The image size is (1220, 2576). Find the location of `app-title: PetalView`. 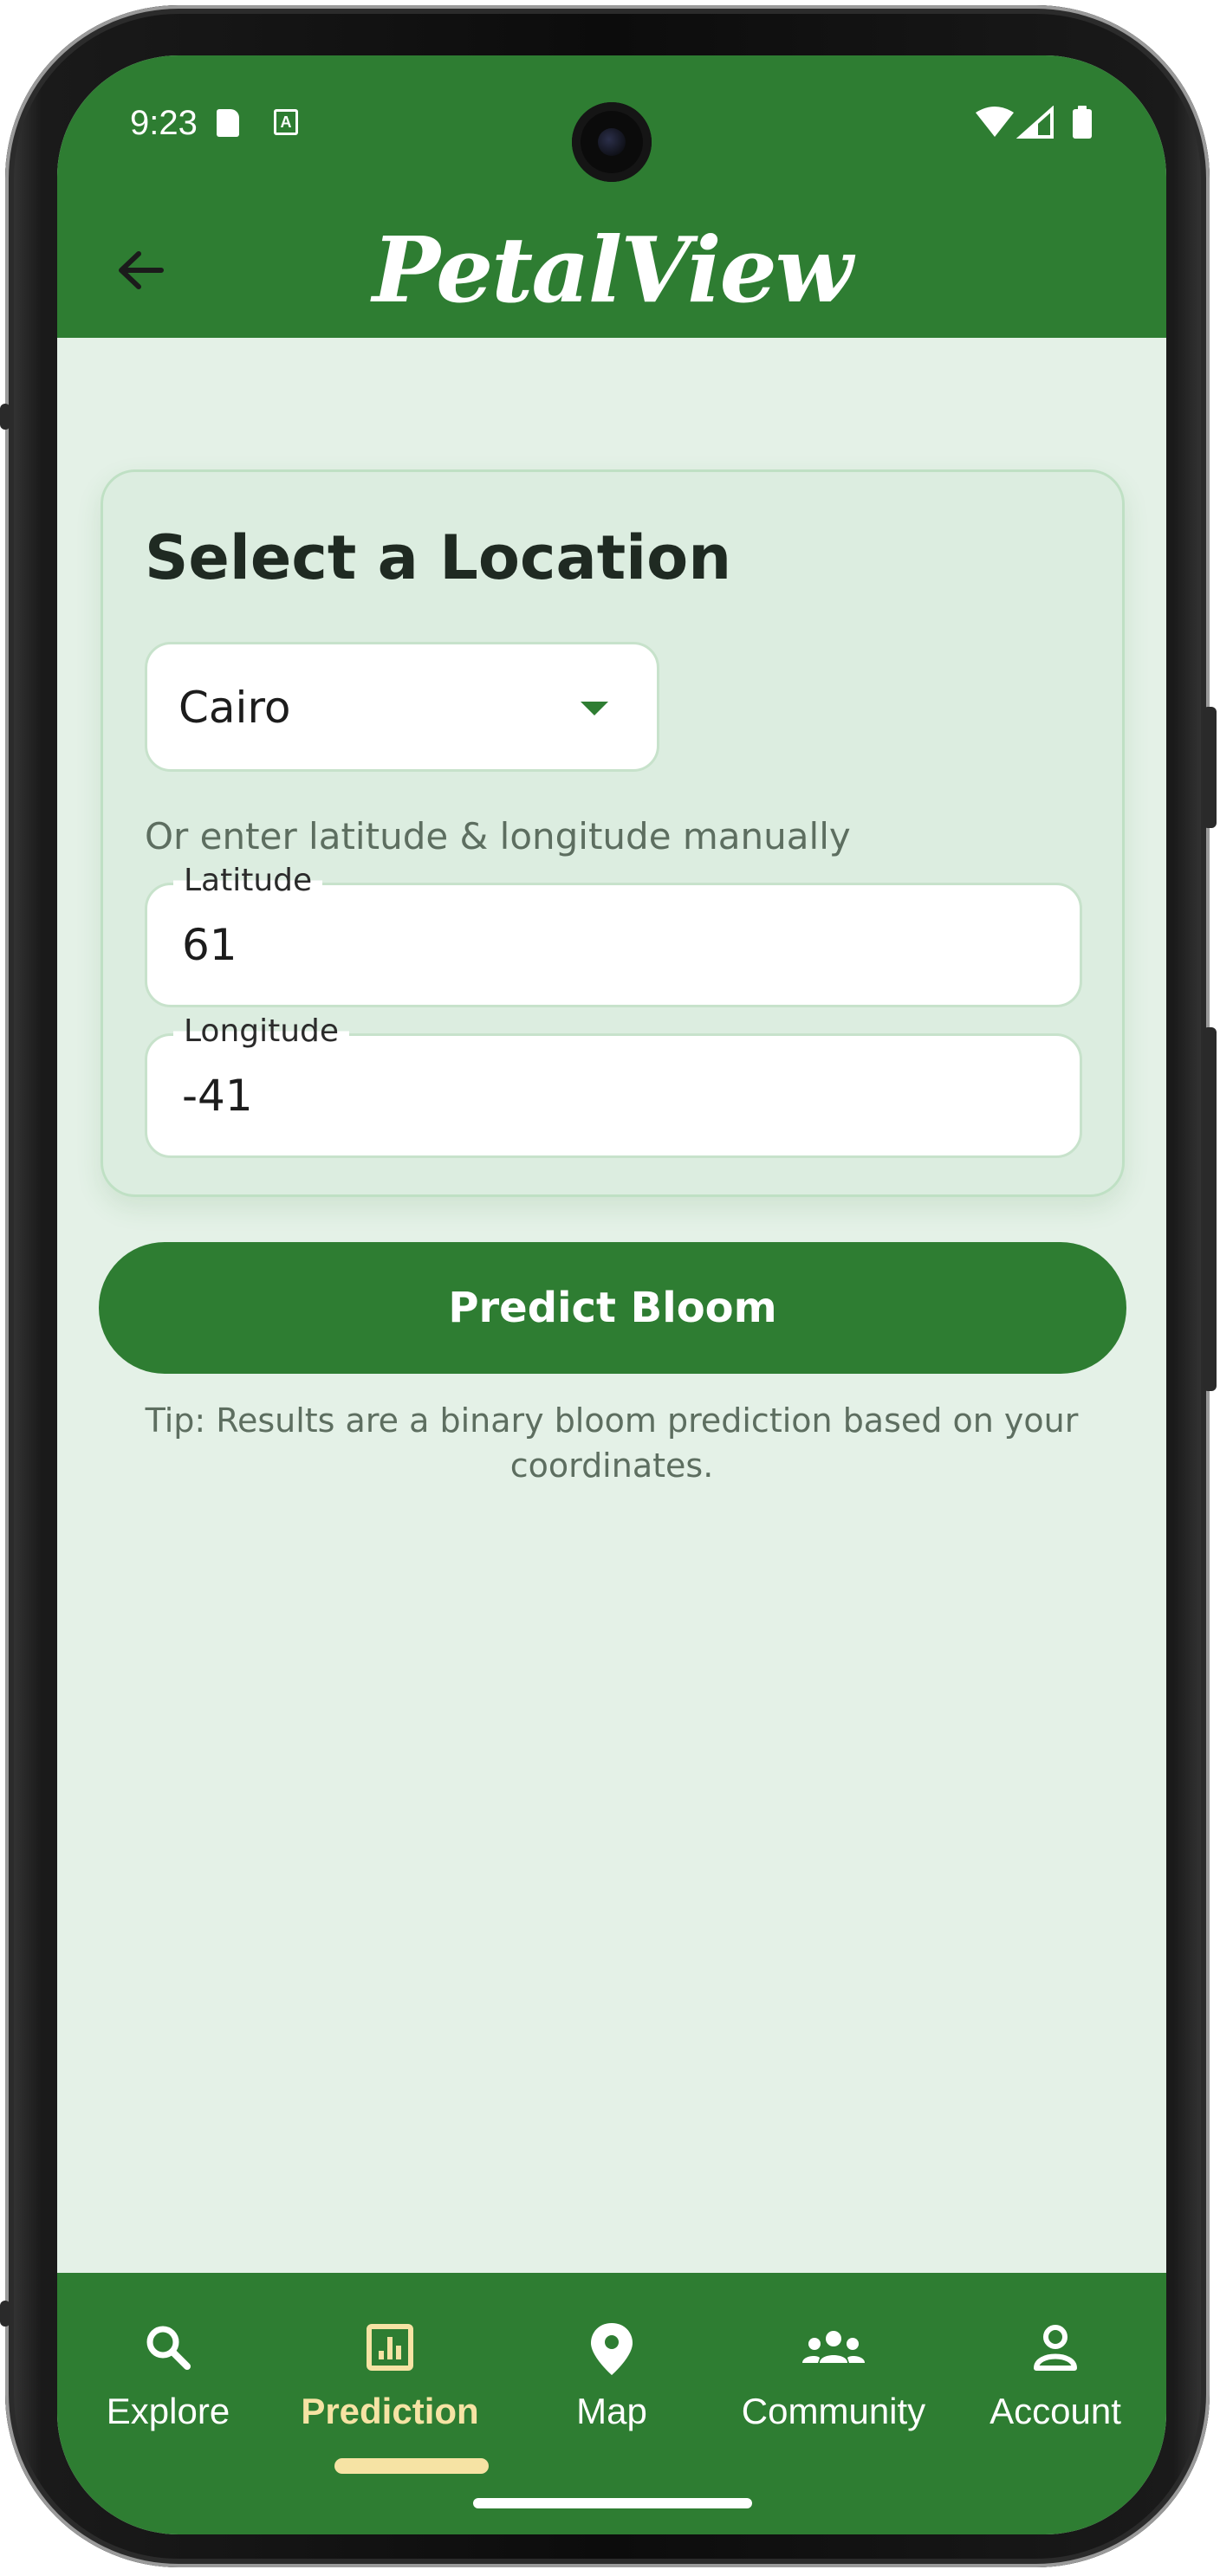

app-title: PetalView is located at coordinates (613, 270).